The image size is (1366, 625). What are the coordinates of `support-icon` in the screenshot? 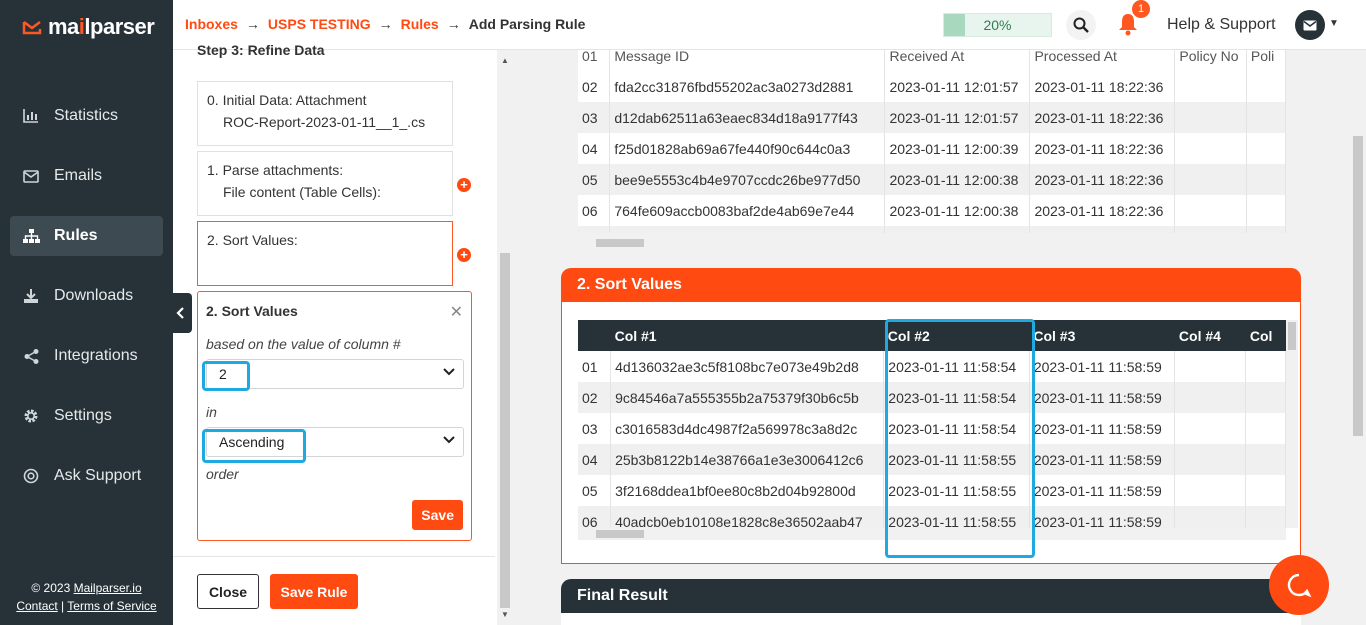 It's located at (31, 476).